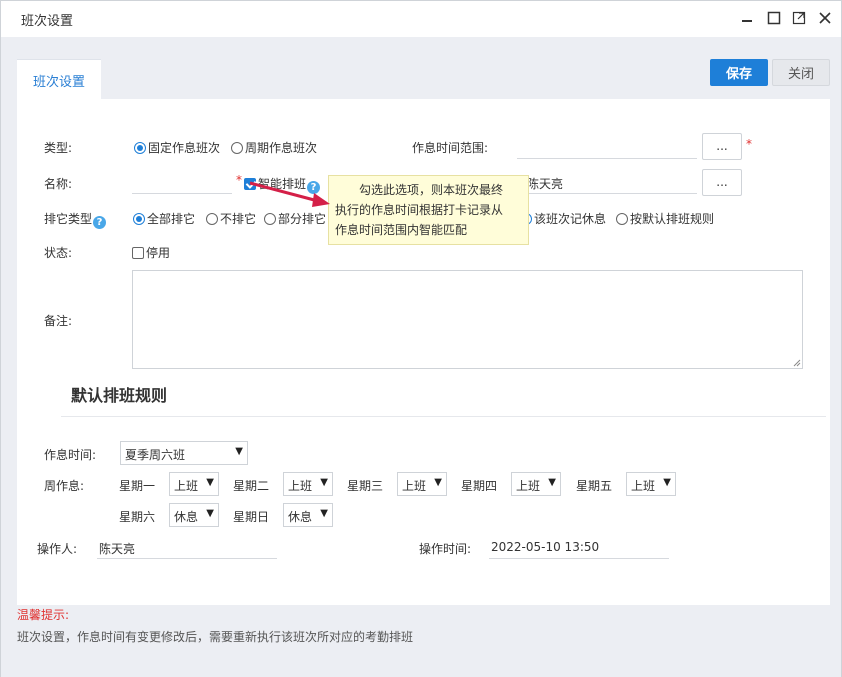 The width and height of the screenshot is (842, 677). What do you see at coordinates (607, 183) in the screenshot?
I see `person-input: 陈天亮` at bounding box center [607, 183].